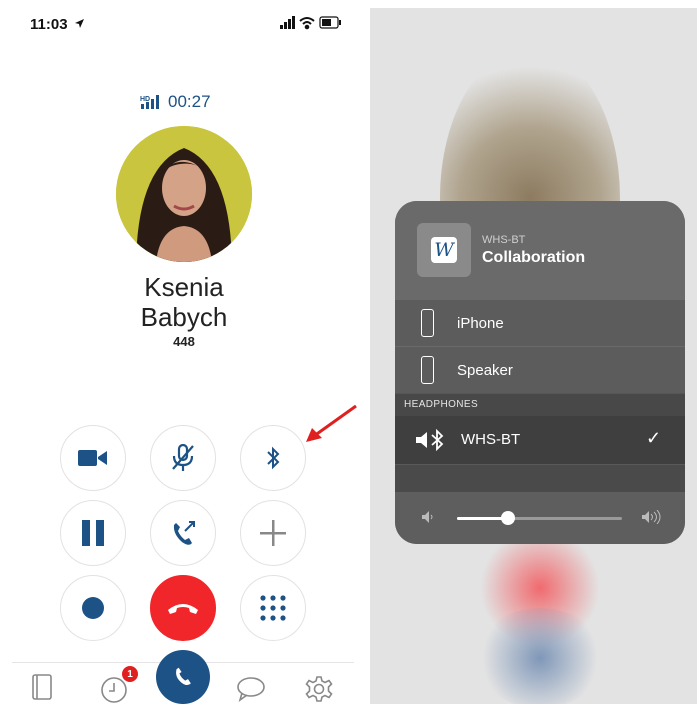 This screenshot has height=704, width=697. Describe the element at coordinates (441, 404) in the screenshot. I see `section-header-label: HEADPHONES` at that location.